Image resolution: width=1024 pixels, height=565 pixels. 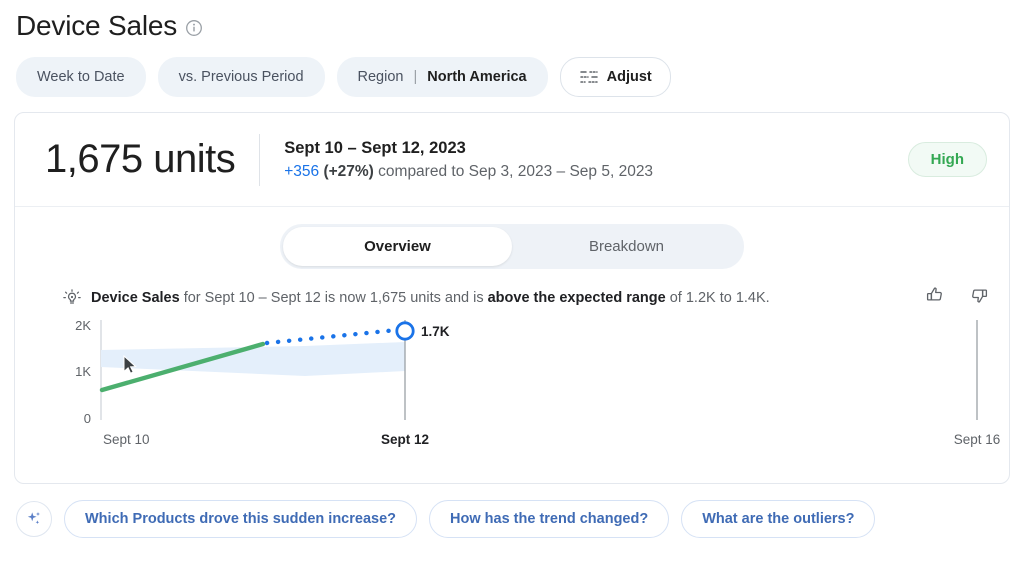 I want to click on sparkle-ai-icon, so click(x=33, y=518).